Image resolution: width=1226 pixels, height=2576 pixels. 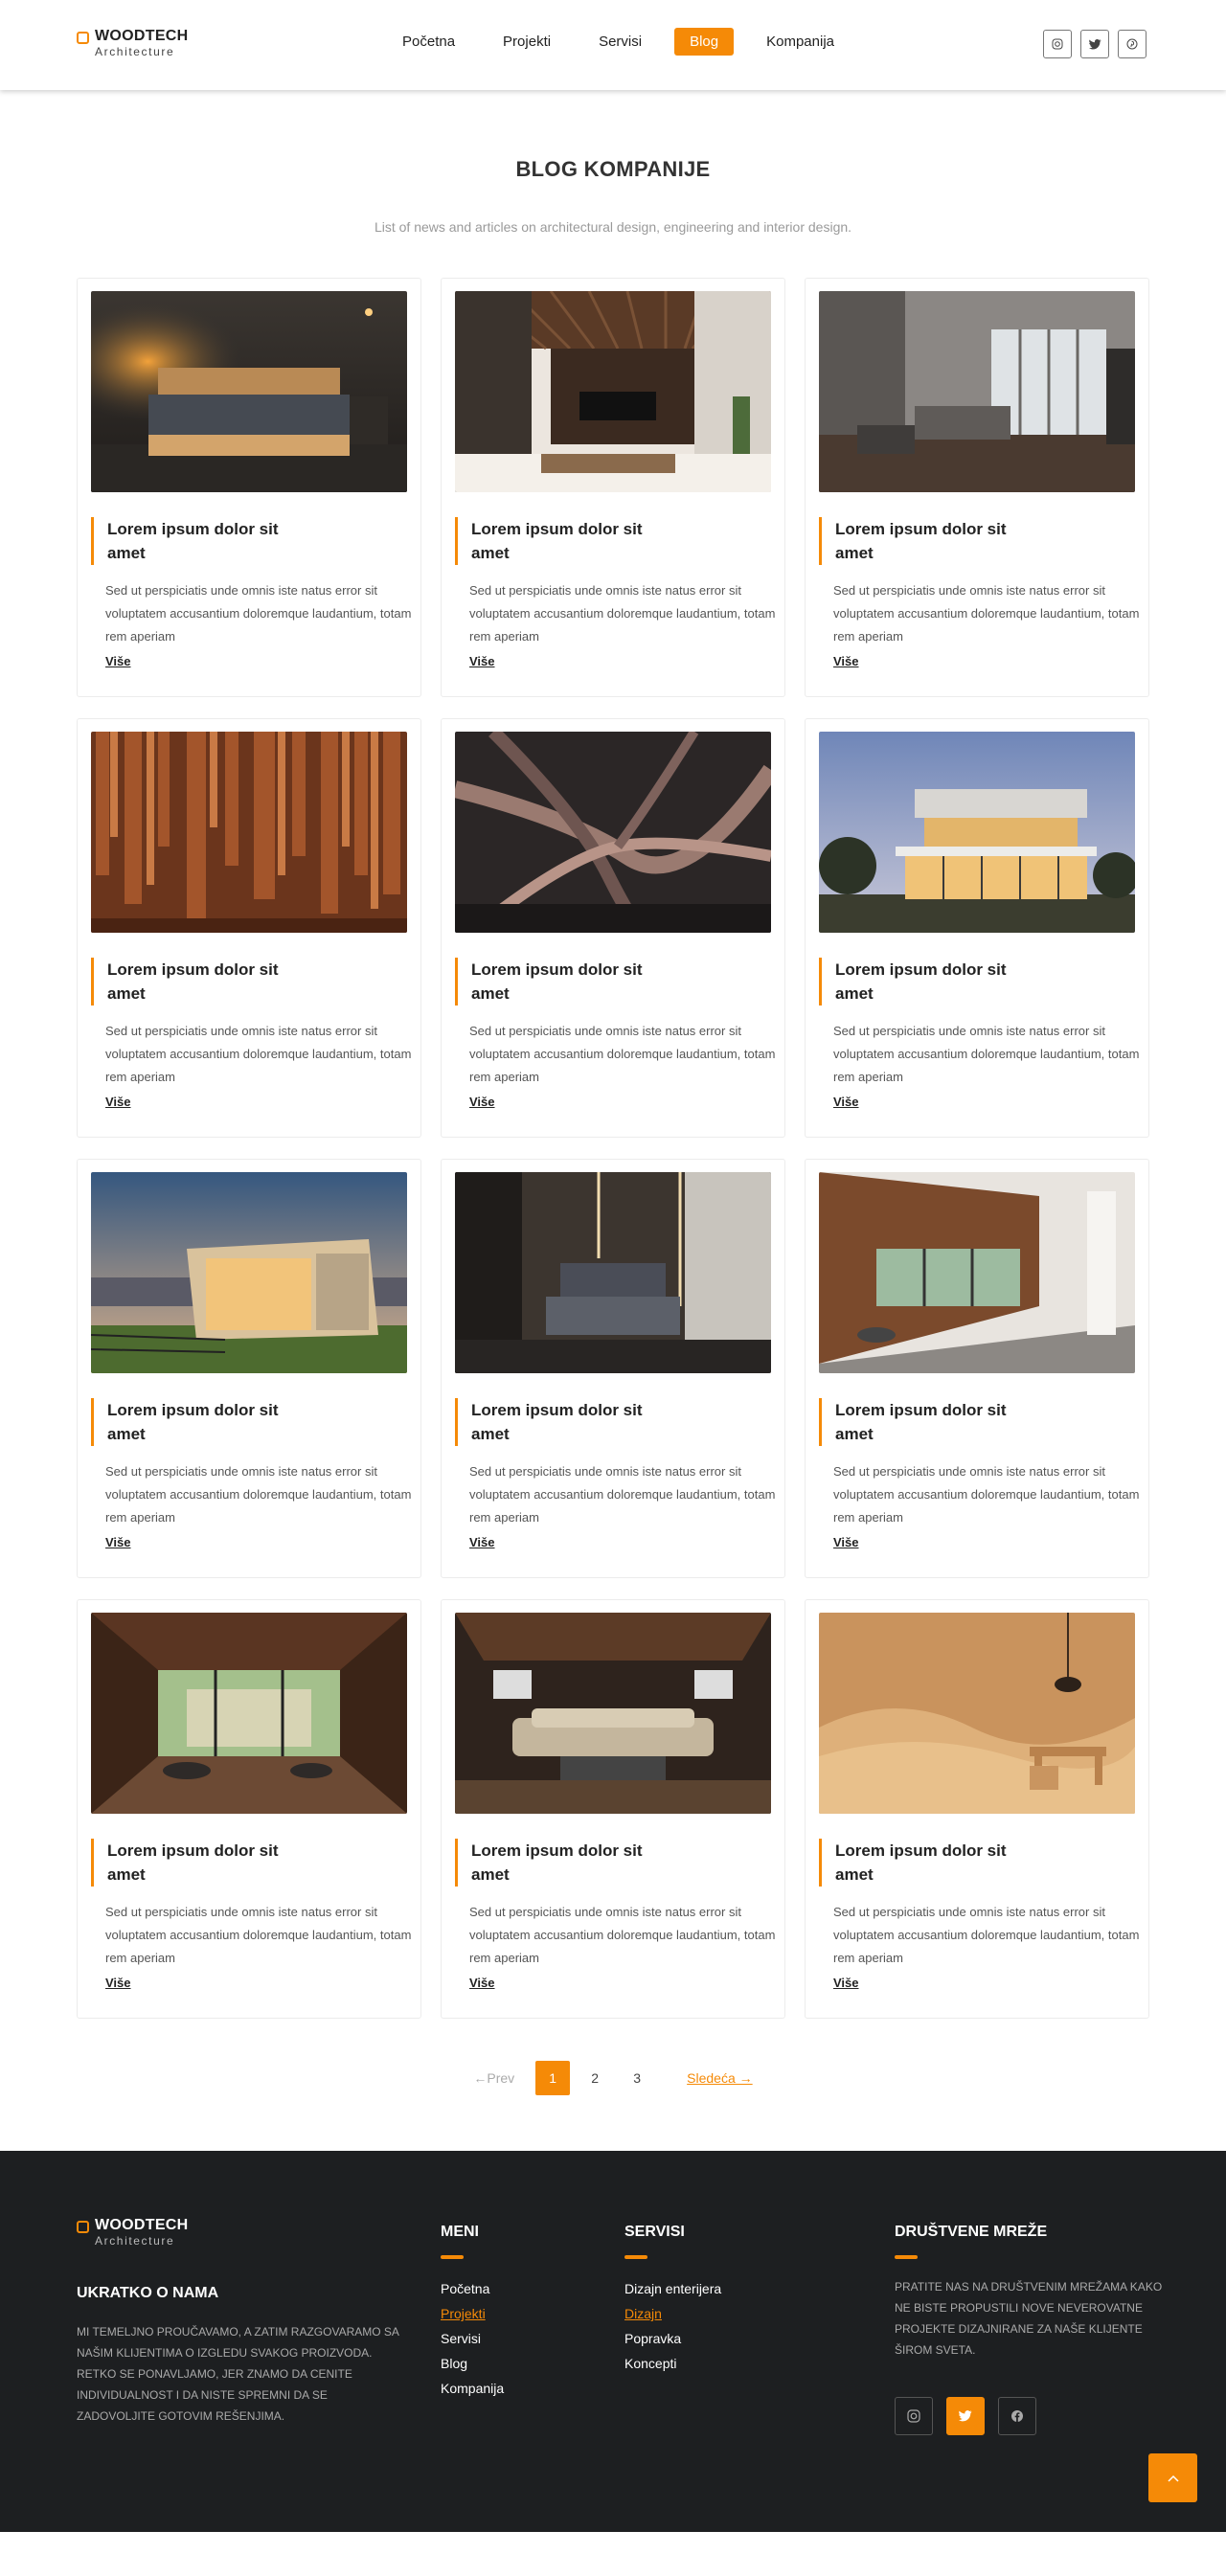 I want to click on footer-link-kompanija: Kompanija, so click(x=472, y=2388).